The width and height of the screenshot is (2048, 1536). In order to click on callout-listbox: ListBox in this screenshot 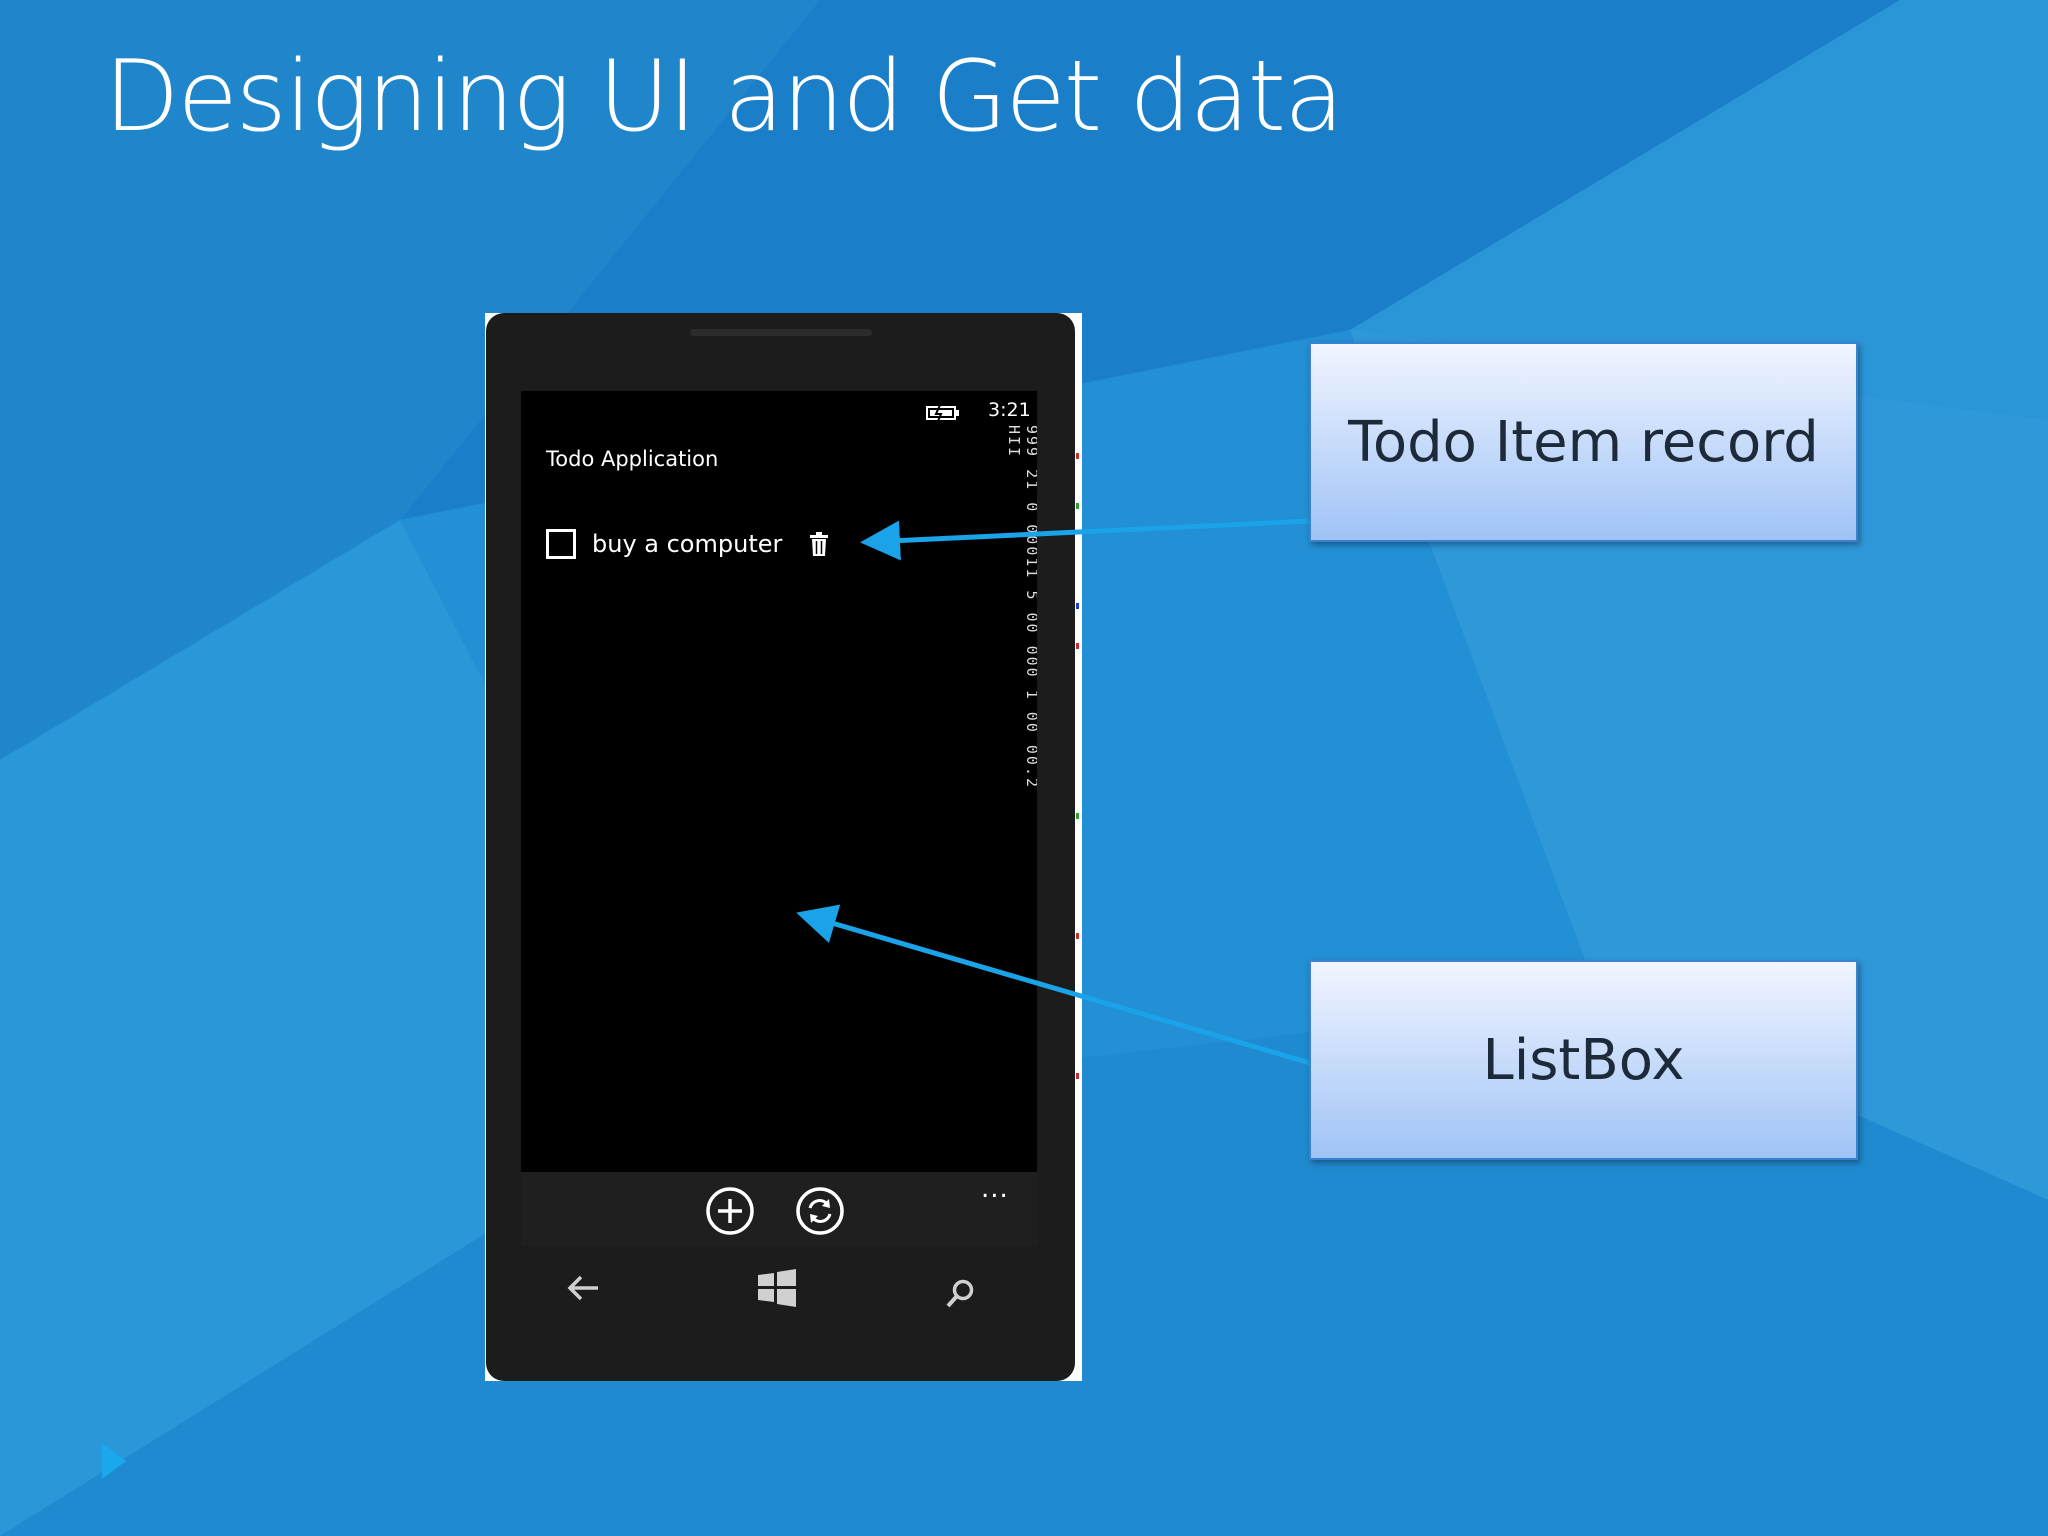, I will do `click(1583, 1060)`.